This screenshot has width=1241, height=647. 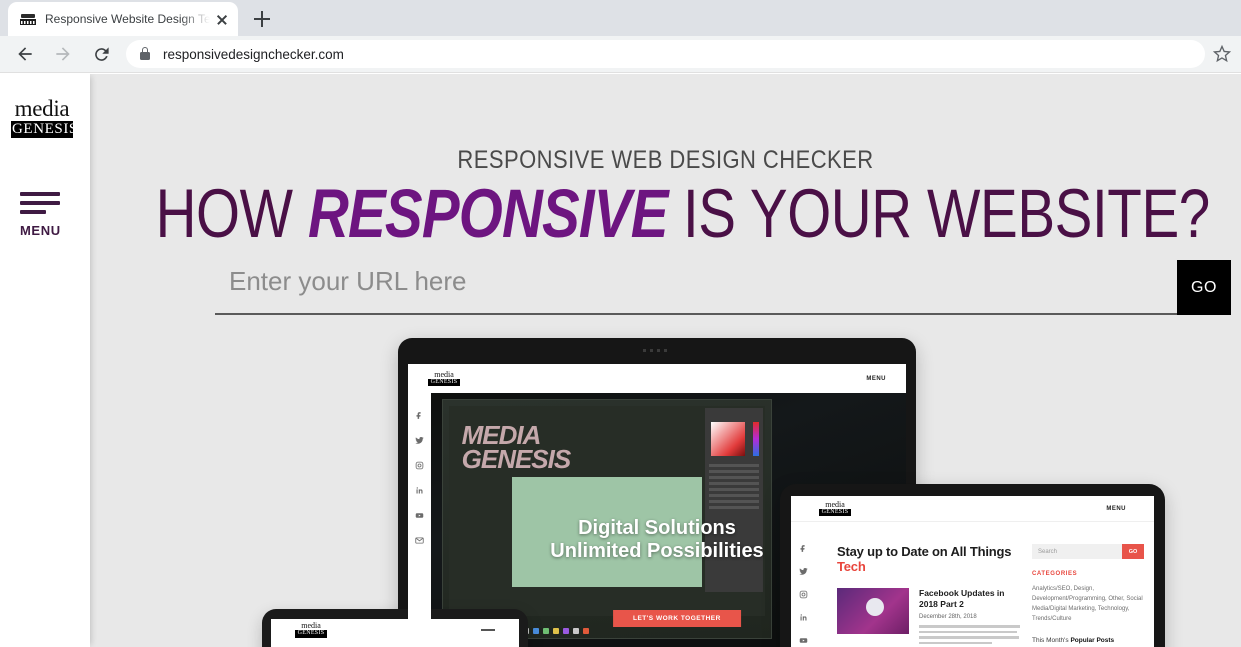 I want to click on left-mock-header: media GENESIS, so click(x=395, y=630).